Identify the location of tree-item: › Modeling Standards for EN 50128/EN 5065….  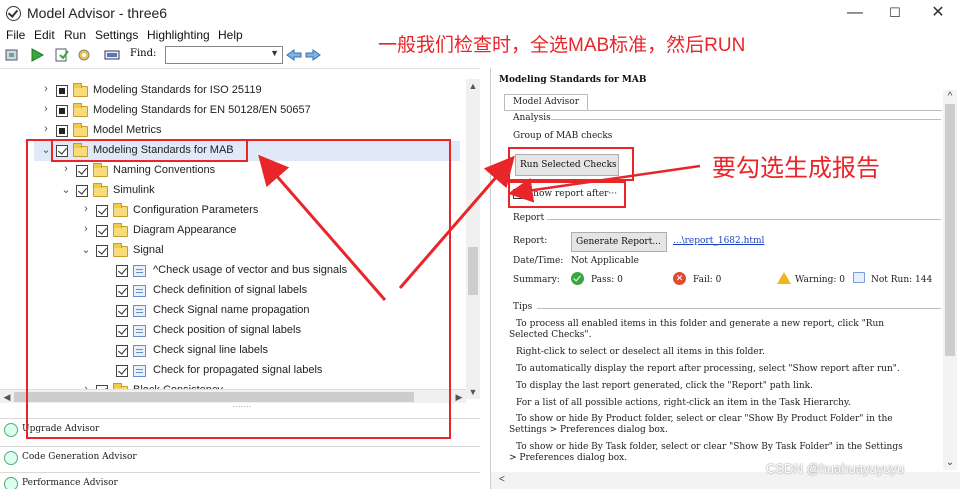
(230, 111).